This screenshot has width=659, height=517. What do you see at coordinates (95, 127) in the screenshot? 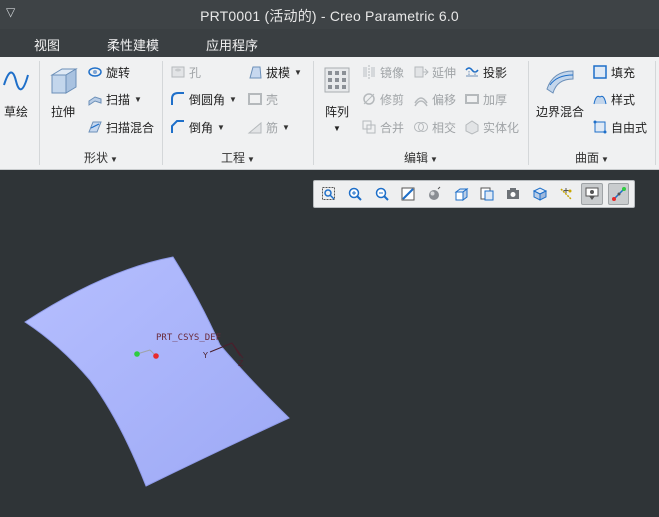
I see `swept-blend-icon` at bounding box center [95, 127].